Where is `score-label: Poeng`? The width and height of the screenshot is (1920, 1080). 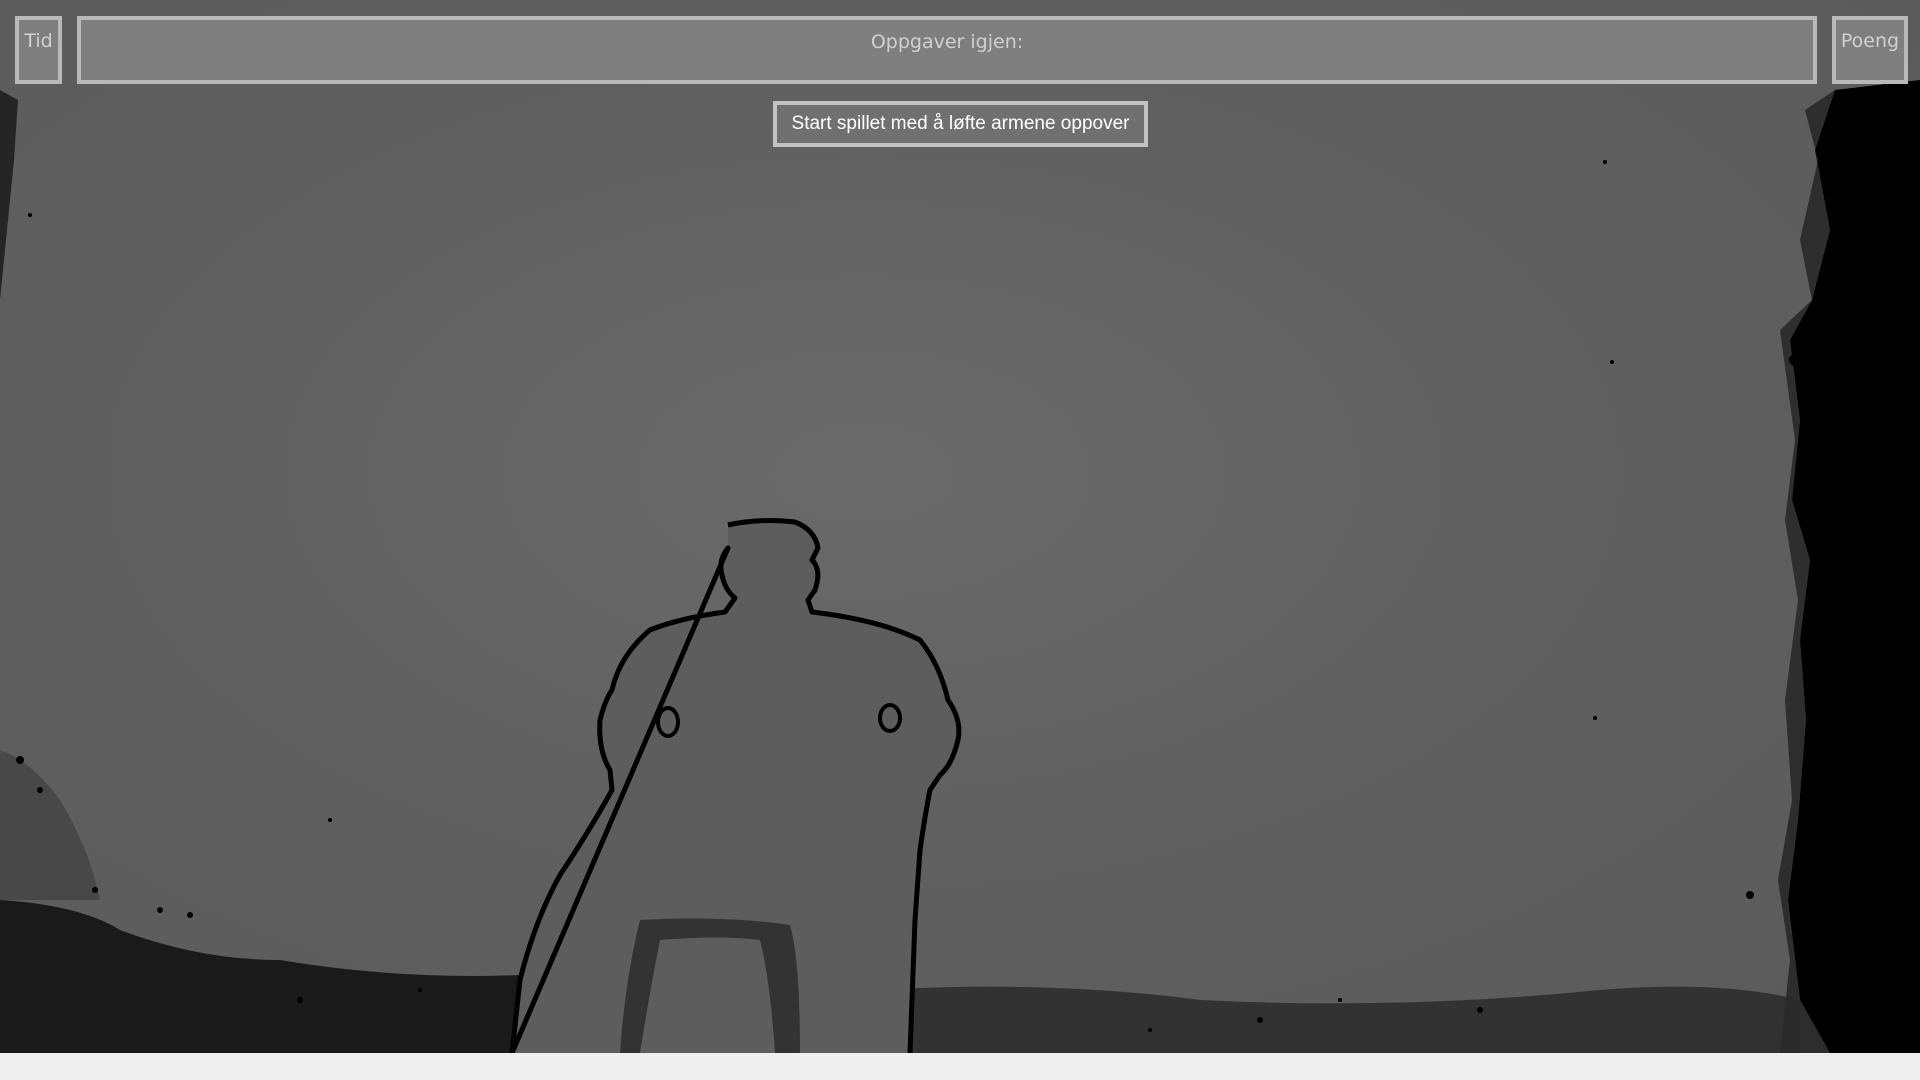
score-label: Poeng is located at coordinates (1870, 41).